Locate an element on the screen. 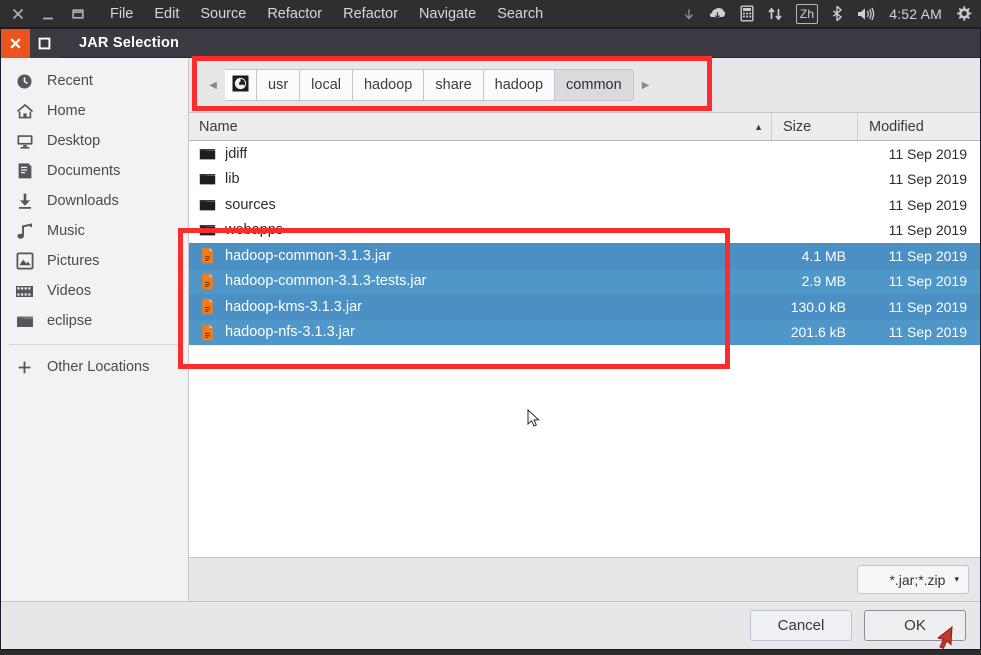 The width and height of the screenshot is (981, 655). breadcrumb-root-button is located at coordinates (241, 85).